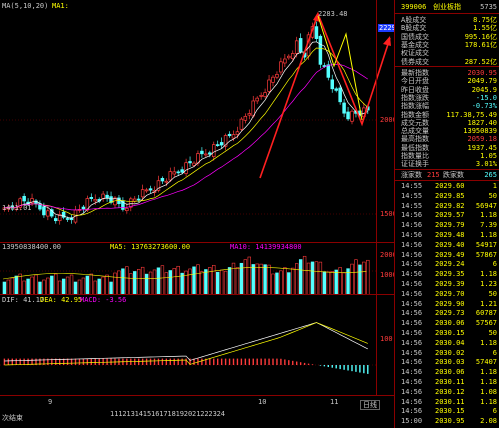  I want to click on tick-volume: 1.23, so click(488, 284).